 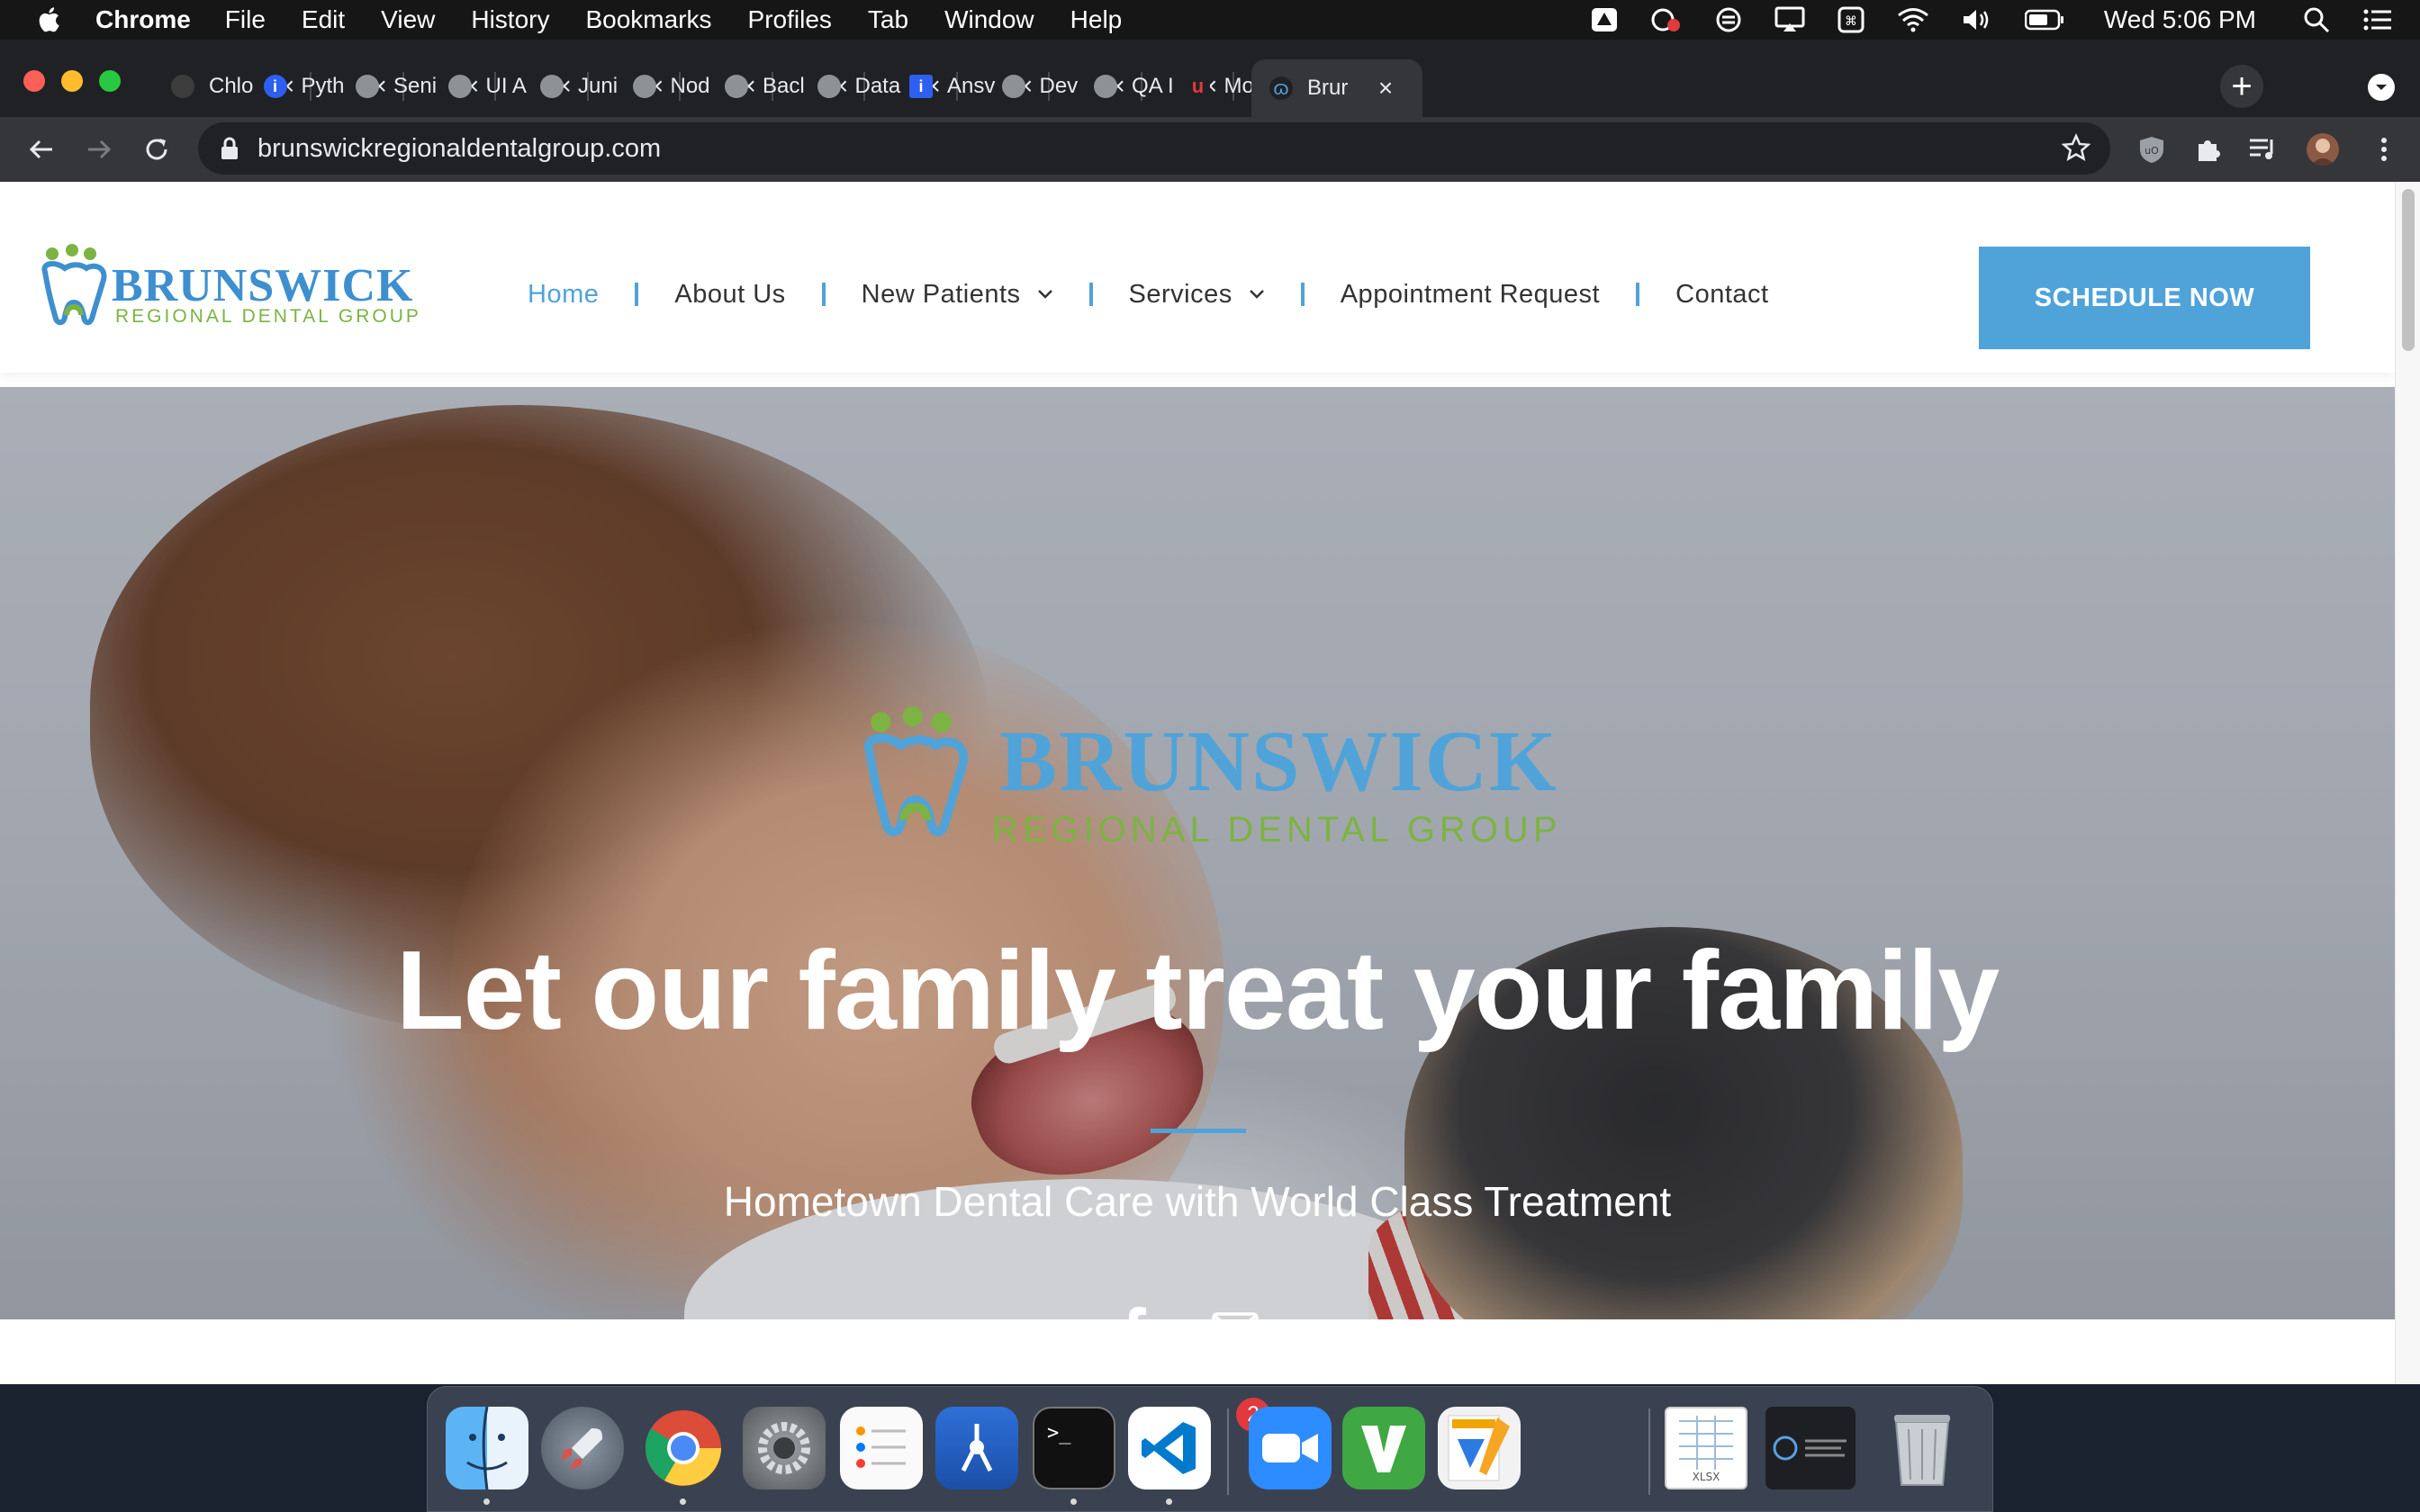 What do you see at coordinates (1385, 89) in the screenshot?
I see `tab-close-icon: ×` at bounding box center [1385, 89].